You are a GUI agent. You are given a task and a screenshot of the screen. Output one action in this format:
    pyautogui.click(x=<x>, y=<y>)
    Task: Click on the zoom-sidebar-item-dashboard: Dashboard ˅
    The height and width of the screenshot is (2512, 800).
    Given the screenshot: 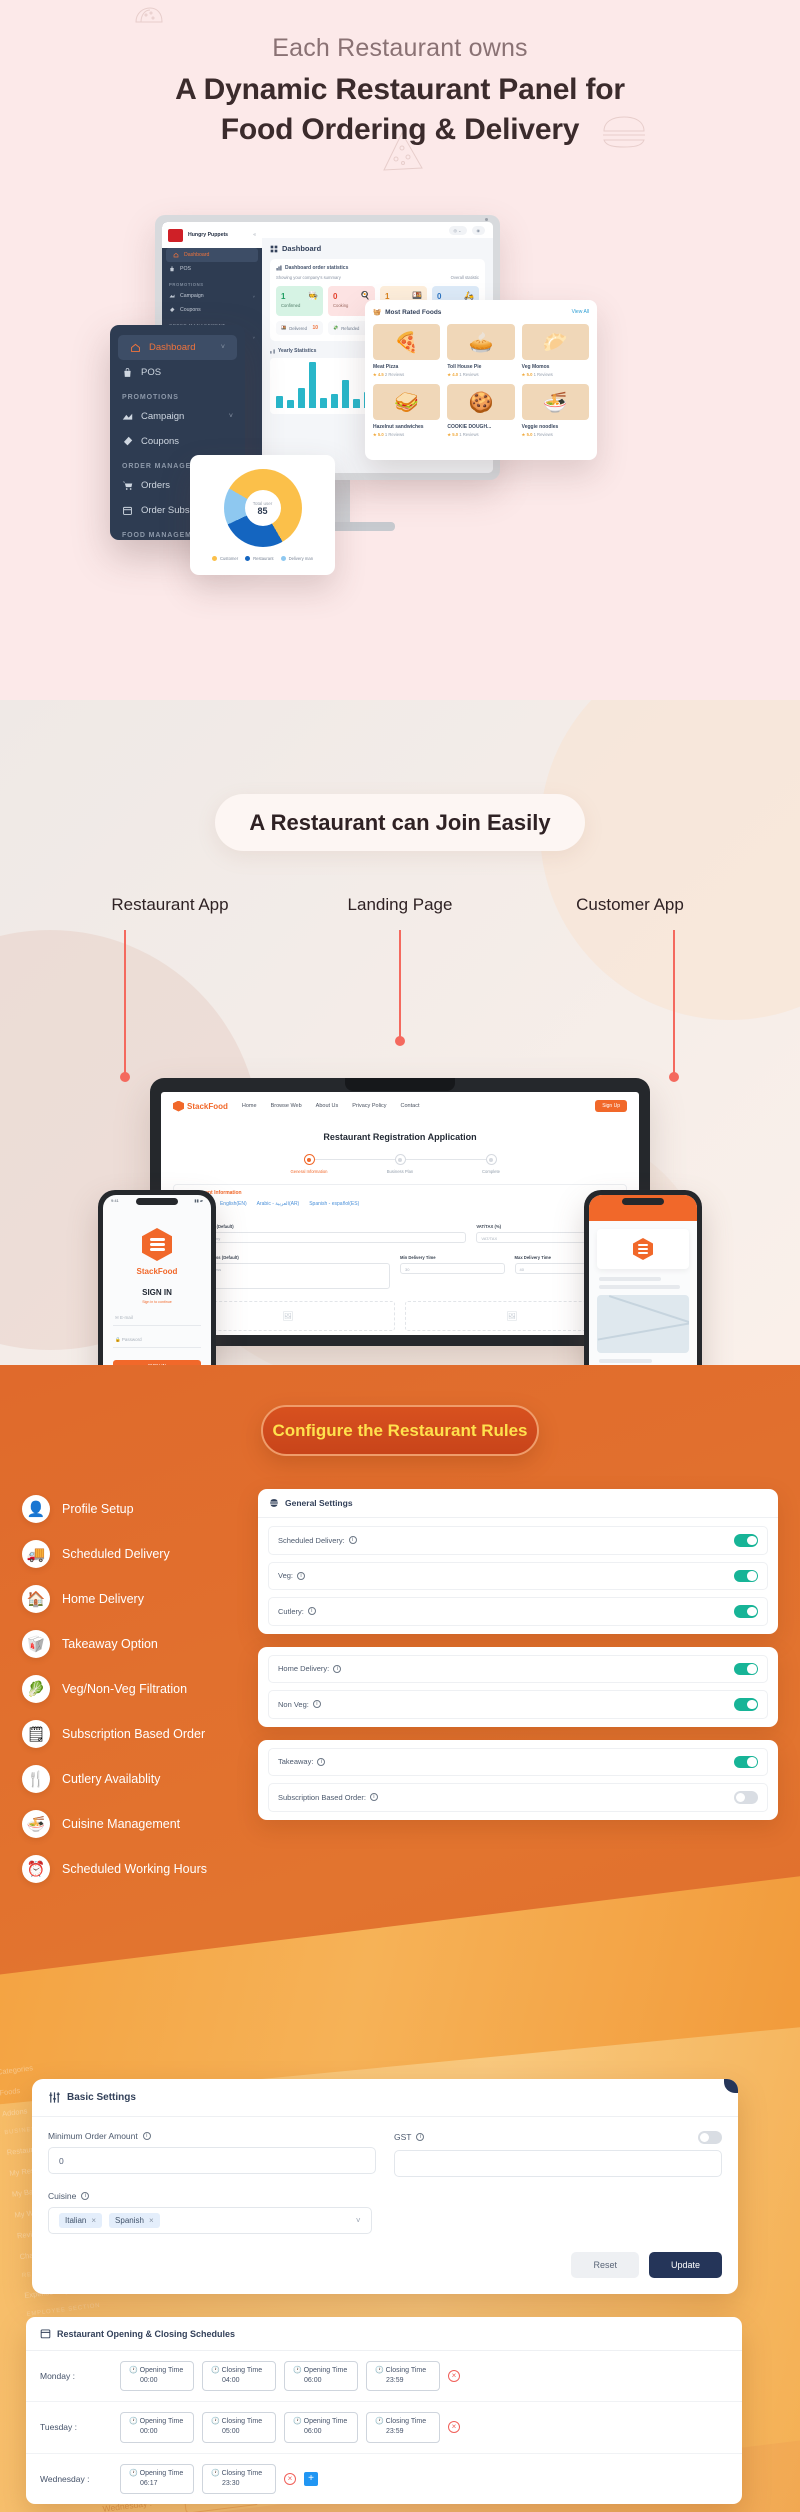 What is the action you would take?
    pyautogui.click(x=177, y=347)
    